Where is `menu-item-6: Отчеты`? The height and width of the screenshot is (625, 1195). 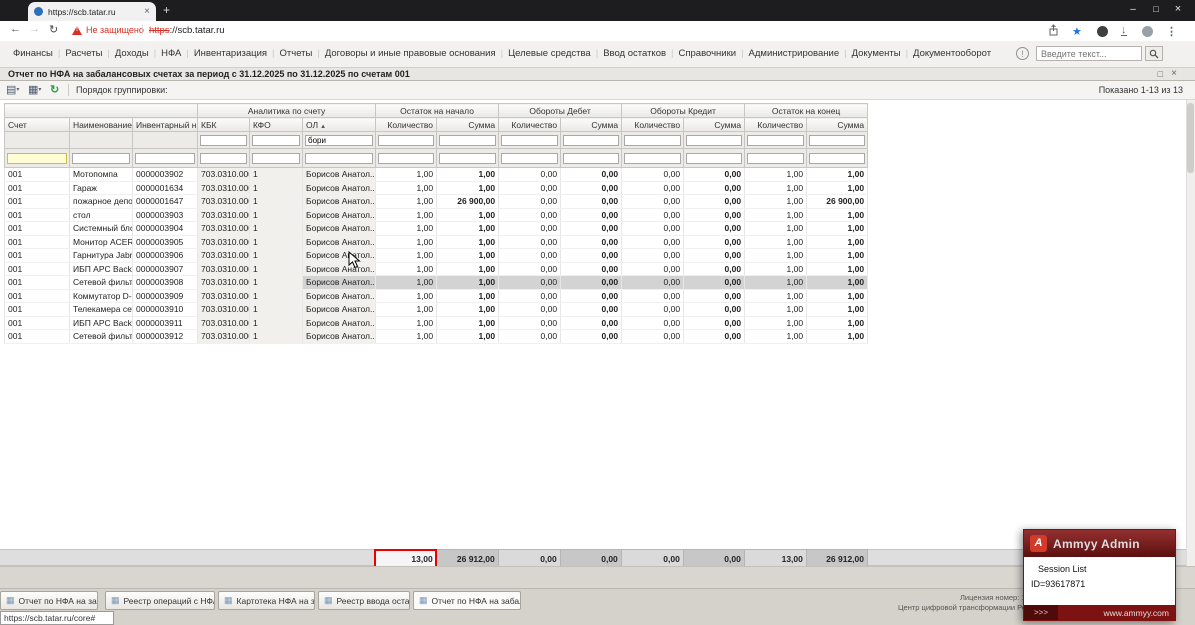 menu-item-6: Отчеты is located at coordinates (296, 53).